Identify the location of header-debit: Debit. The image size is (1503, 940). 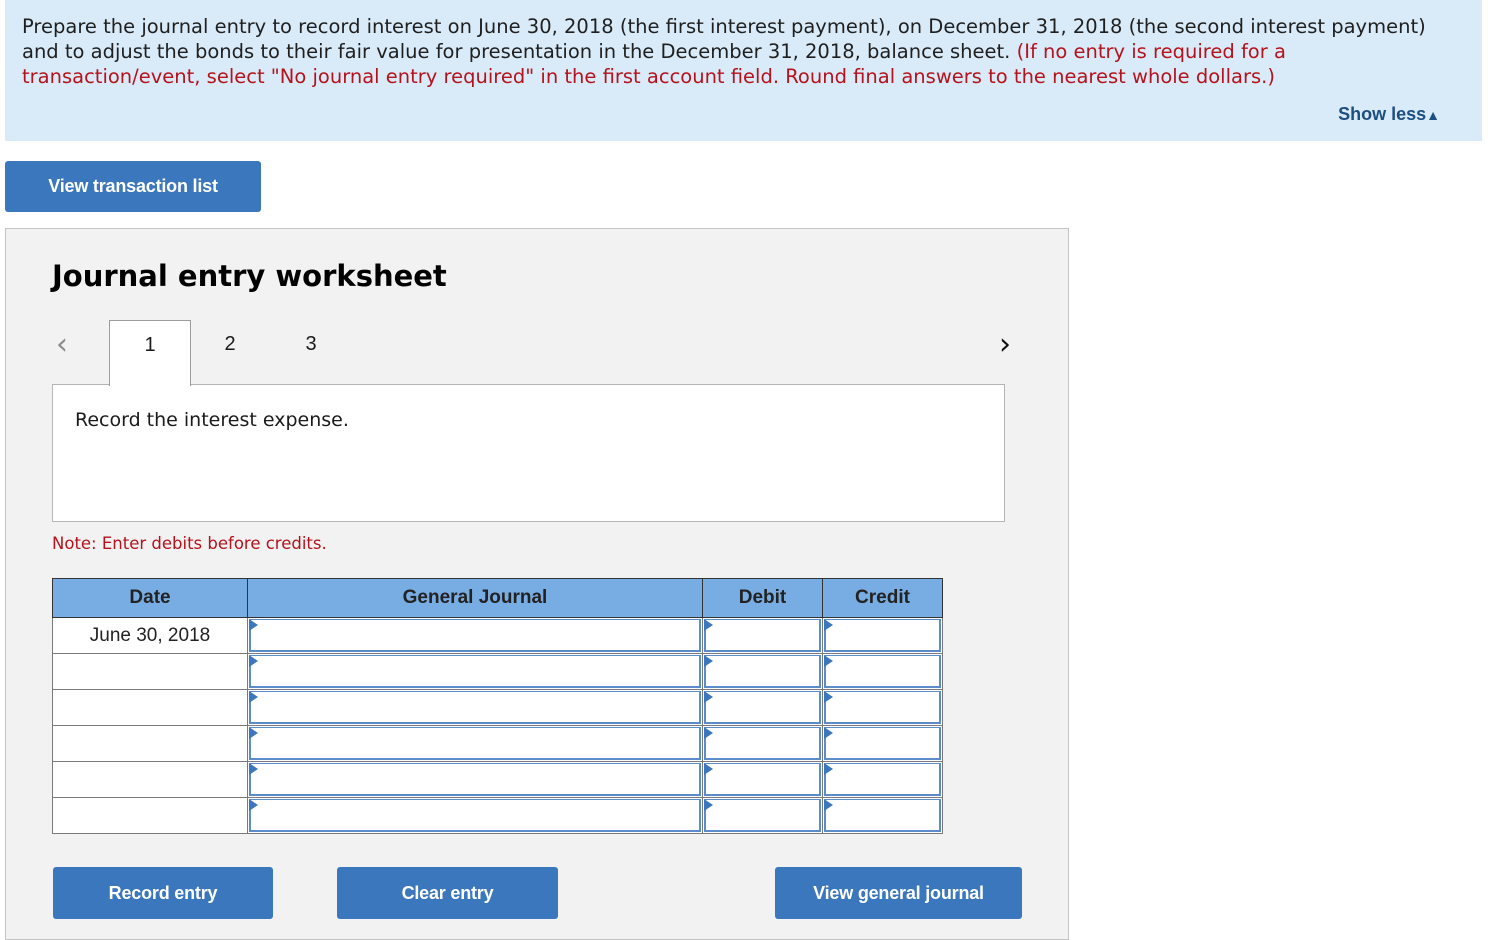
(762, 598).